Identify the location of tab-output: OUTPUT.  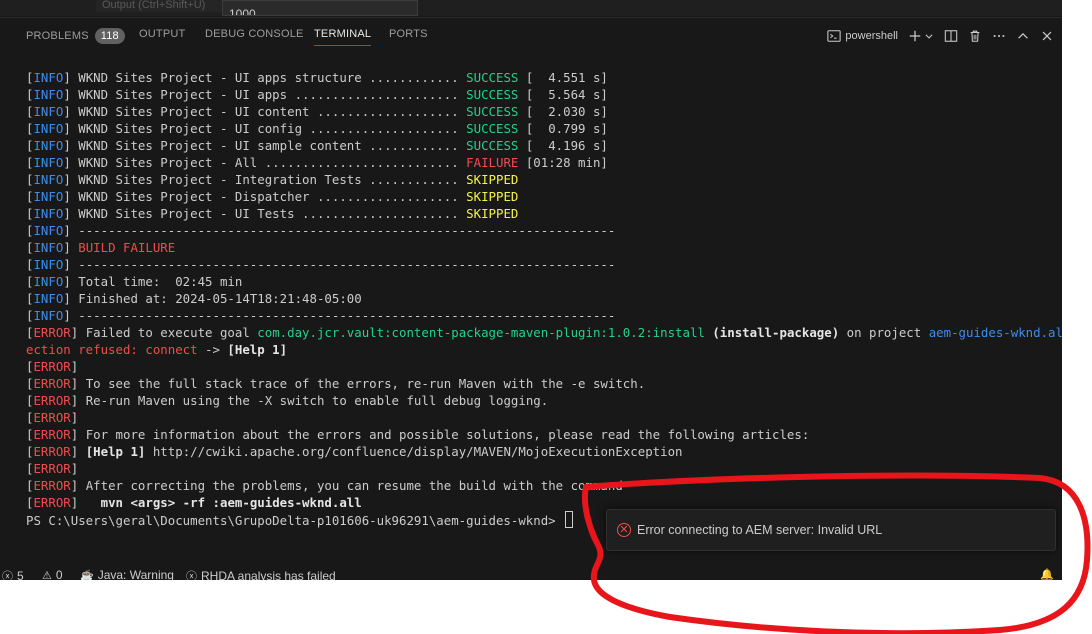
(162, 34).